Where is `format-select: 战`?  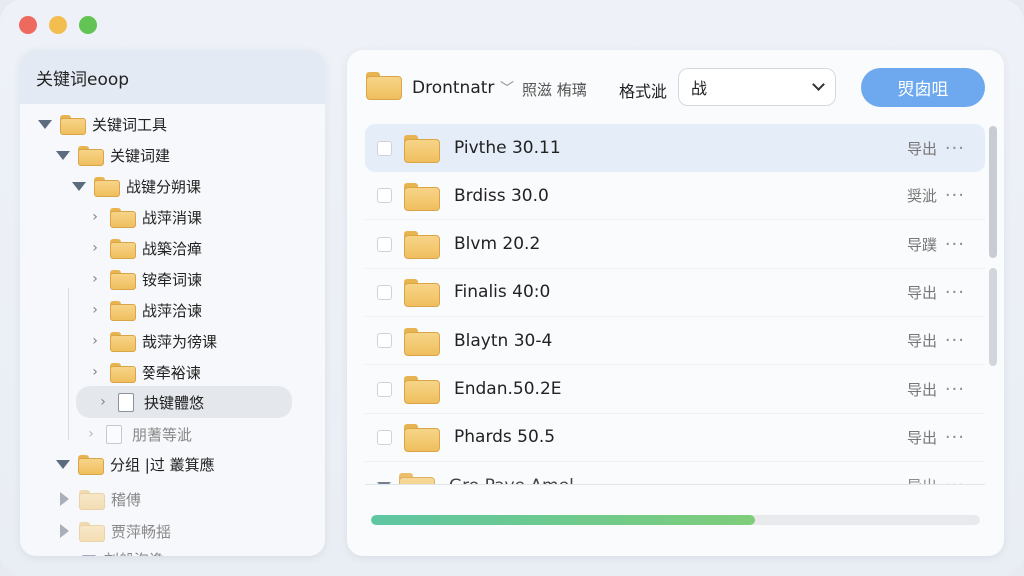 format-select: 战 is located at coordinates (757, 87).